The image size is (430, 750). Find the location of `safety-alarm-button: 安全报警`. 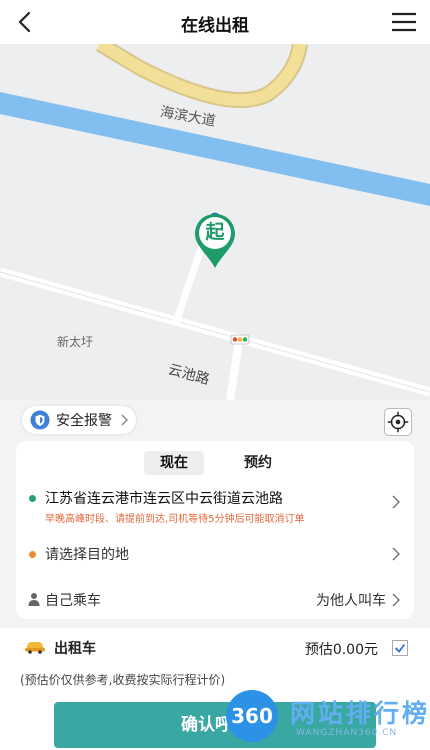

safety-alarm-button: 安全报警 is located at coordinates (79, 420).